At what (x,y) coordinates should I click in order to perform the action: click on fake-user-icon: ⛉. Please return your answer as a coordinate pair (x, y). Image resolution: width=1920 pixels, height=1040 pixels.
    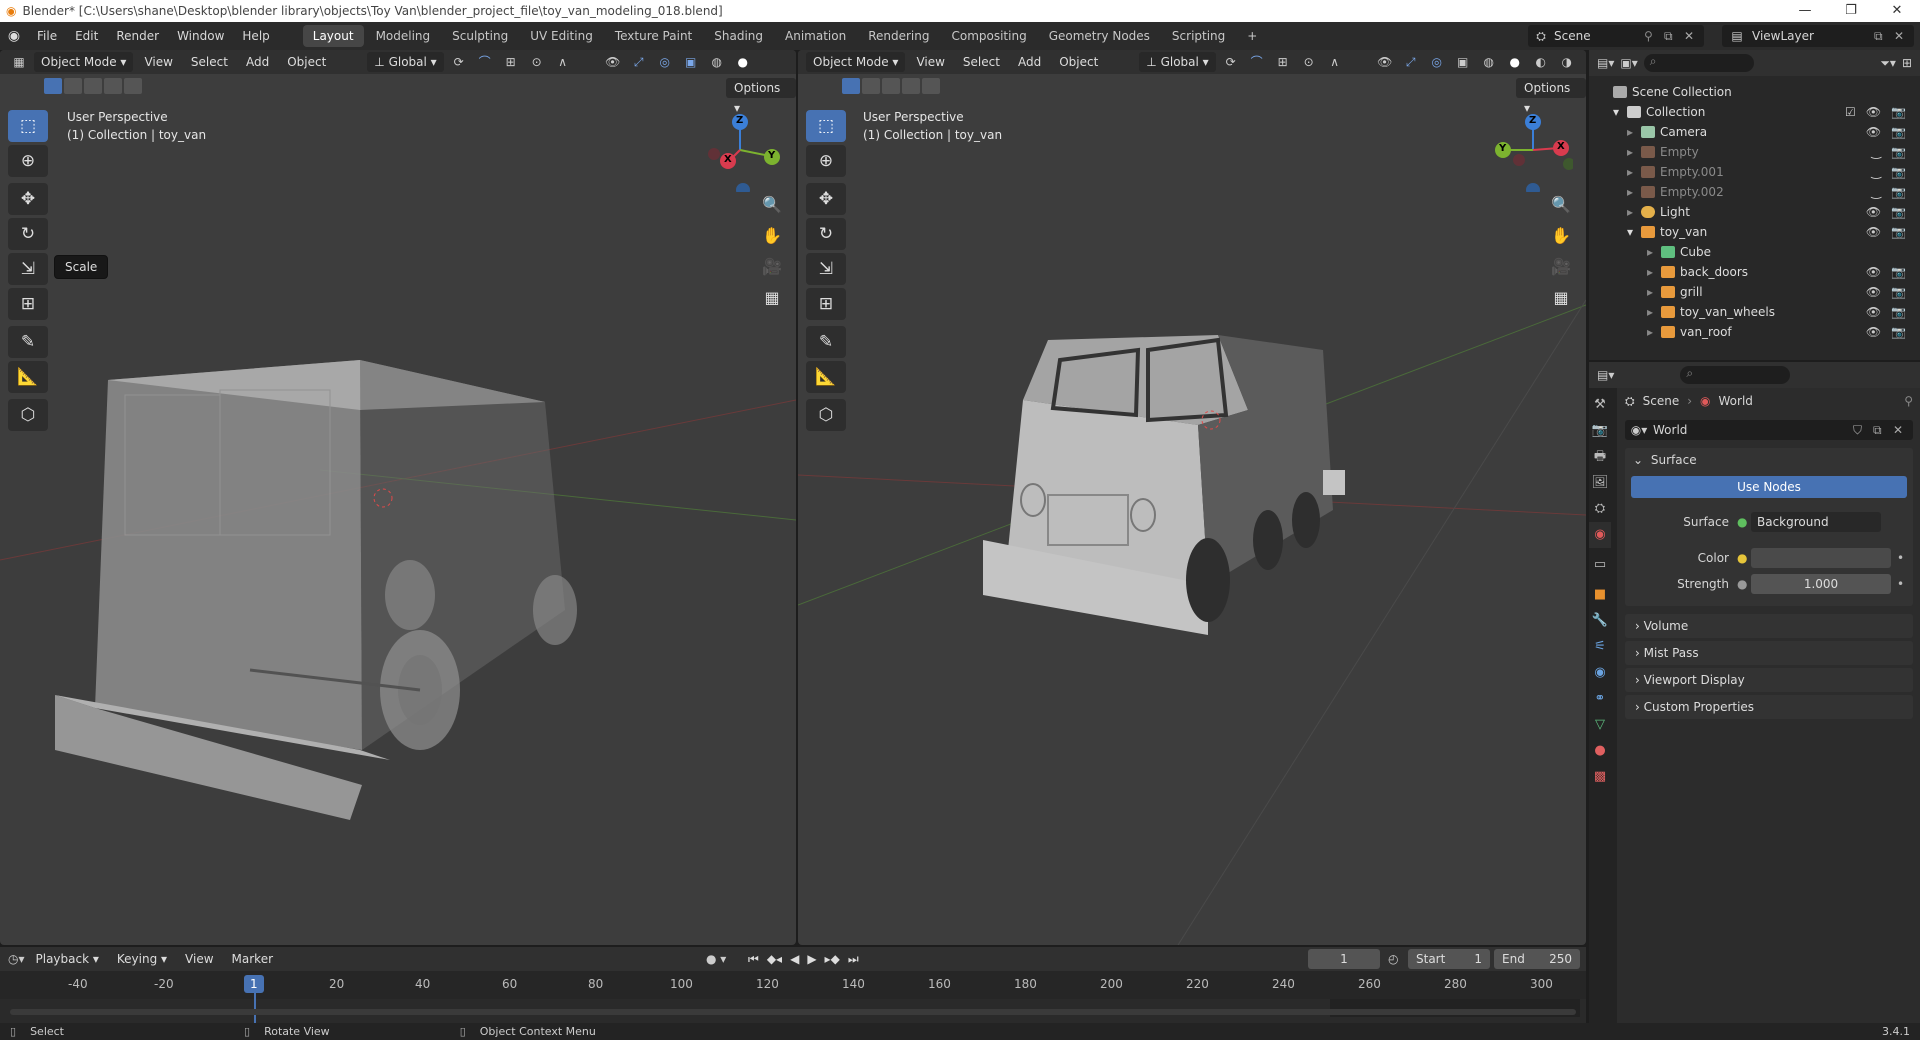
    Looking at the image, I should click on (1863, 430).